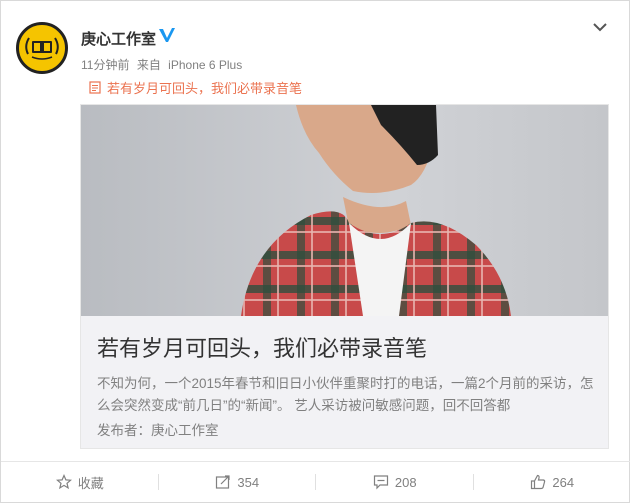  What do you see at coordinates (380, 482) in the screenshot?
I see `comment-icon` at bounding box center [380, 482].